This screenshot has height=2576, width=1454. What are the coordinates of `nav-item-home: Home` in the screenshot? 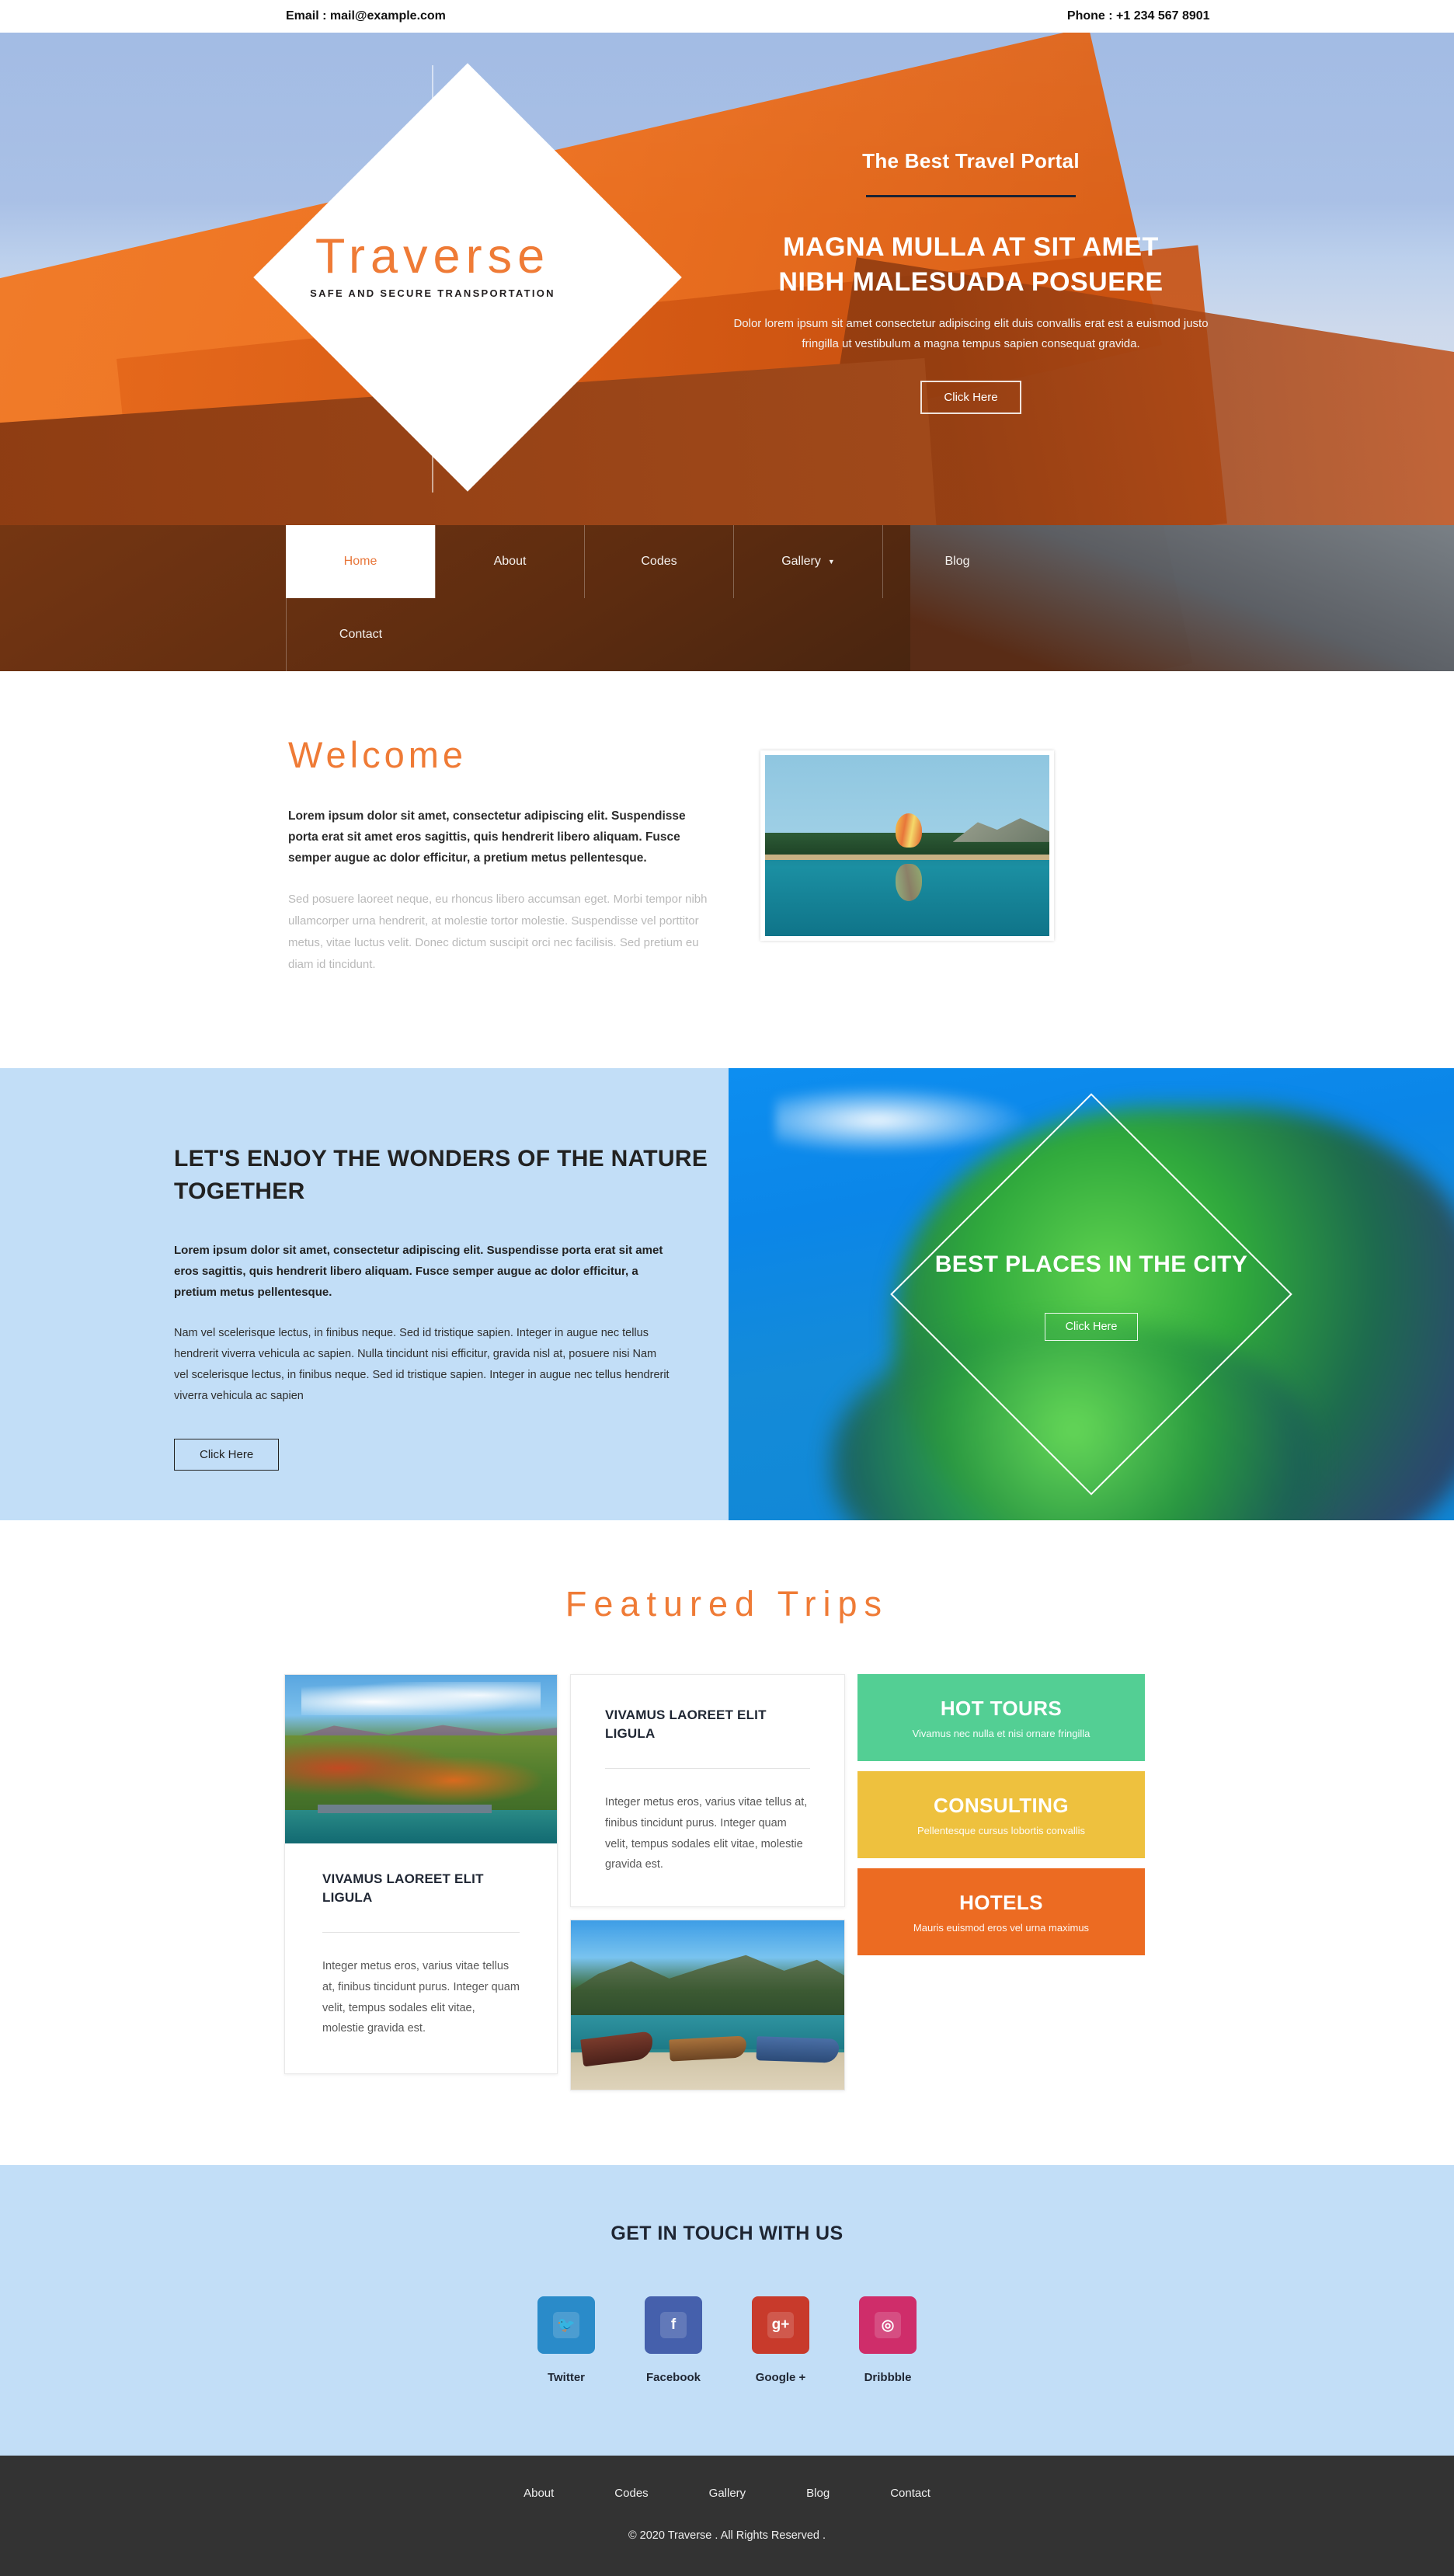 It's located at (360, 561).